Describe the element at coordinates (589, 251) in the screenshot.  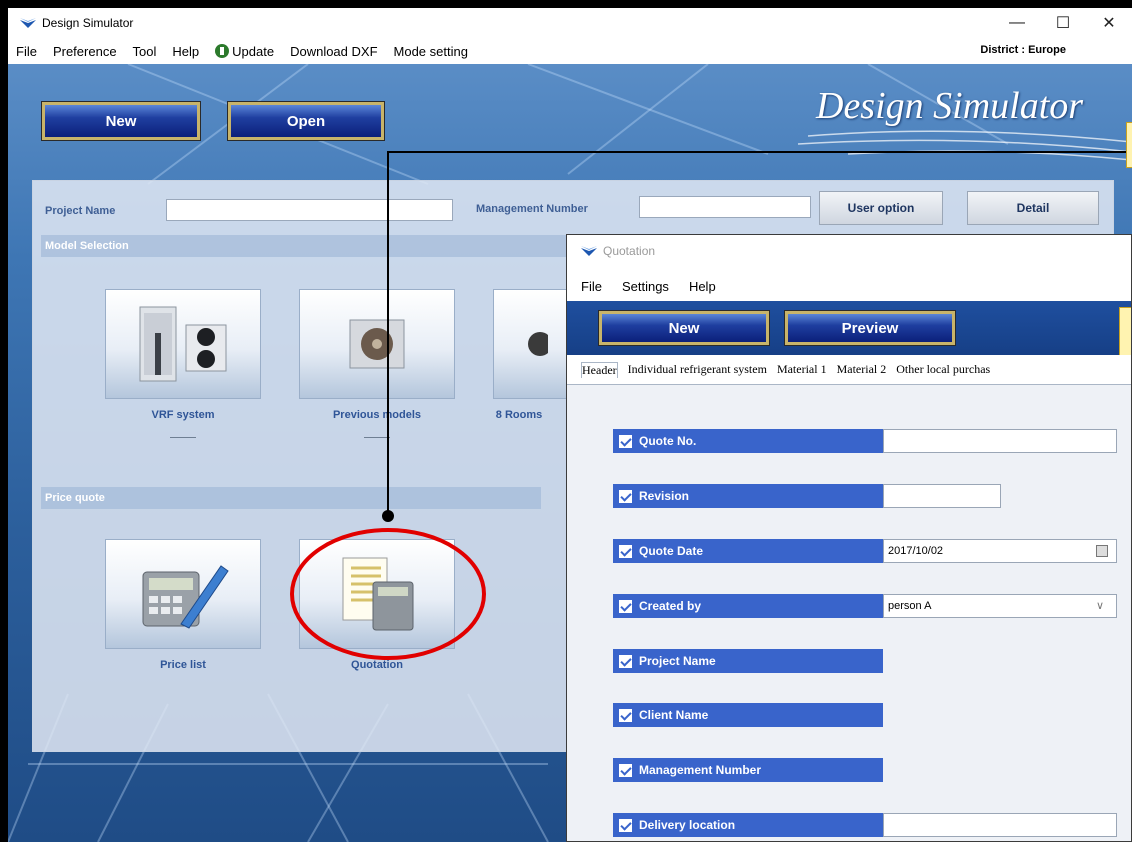
I see `quotation-logo-icon` at that location.